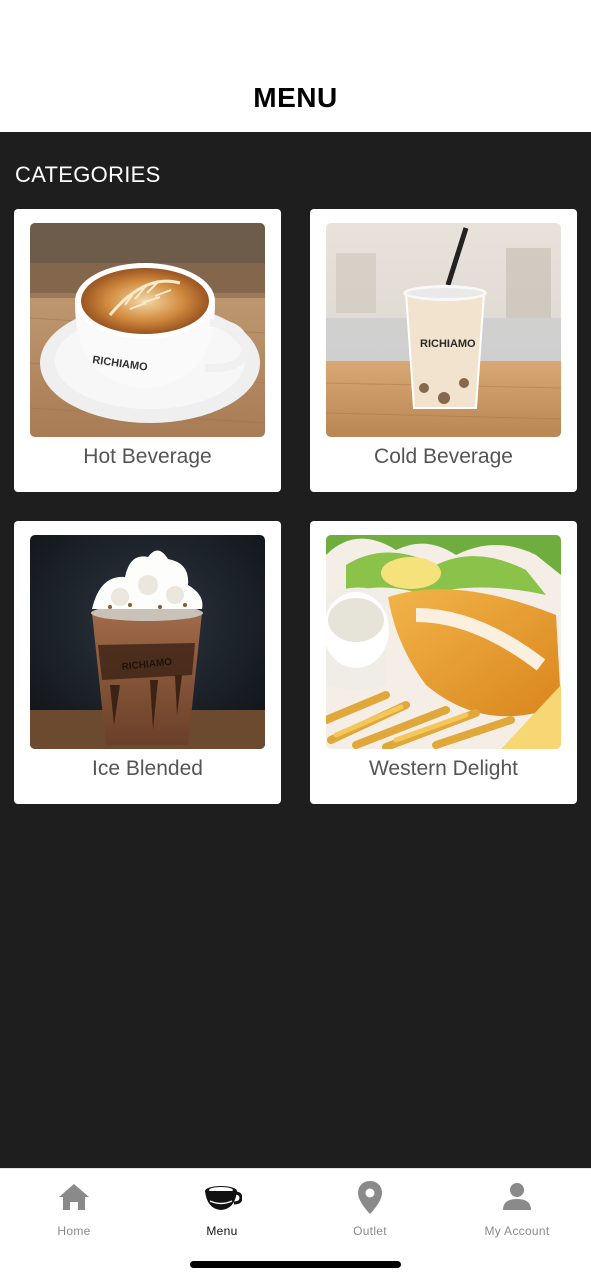 The width and height of the screenshot is (591, 1280). Describe the element at coordinates (295, 66) in the screenshot. I see `header: MENU` at that location.